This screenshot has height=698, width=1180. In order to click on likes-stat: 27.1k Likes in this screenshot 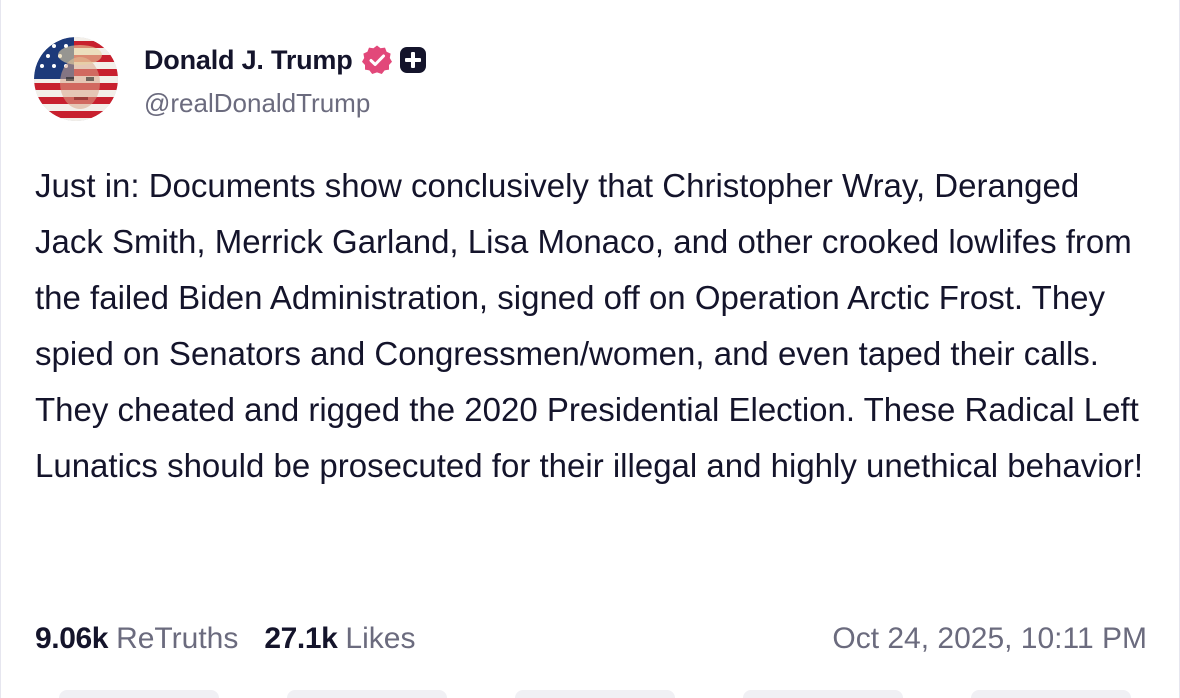, I will do `click(339, 639)`.